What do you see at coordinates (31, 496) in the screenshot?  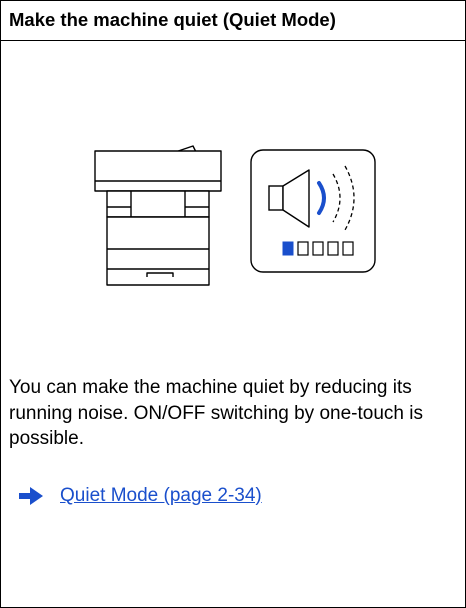 I see `arrow-right-icon` at bounding box center [31, 496].